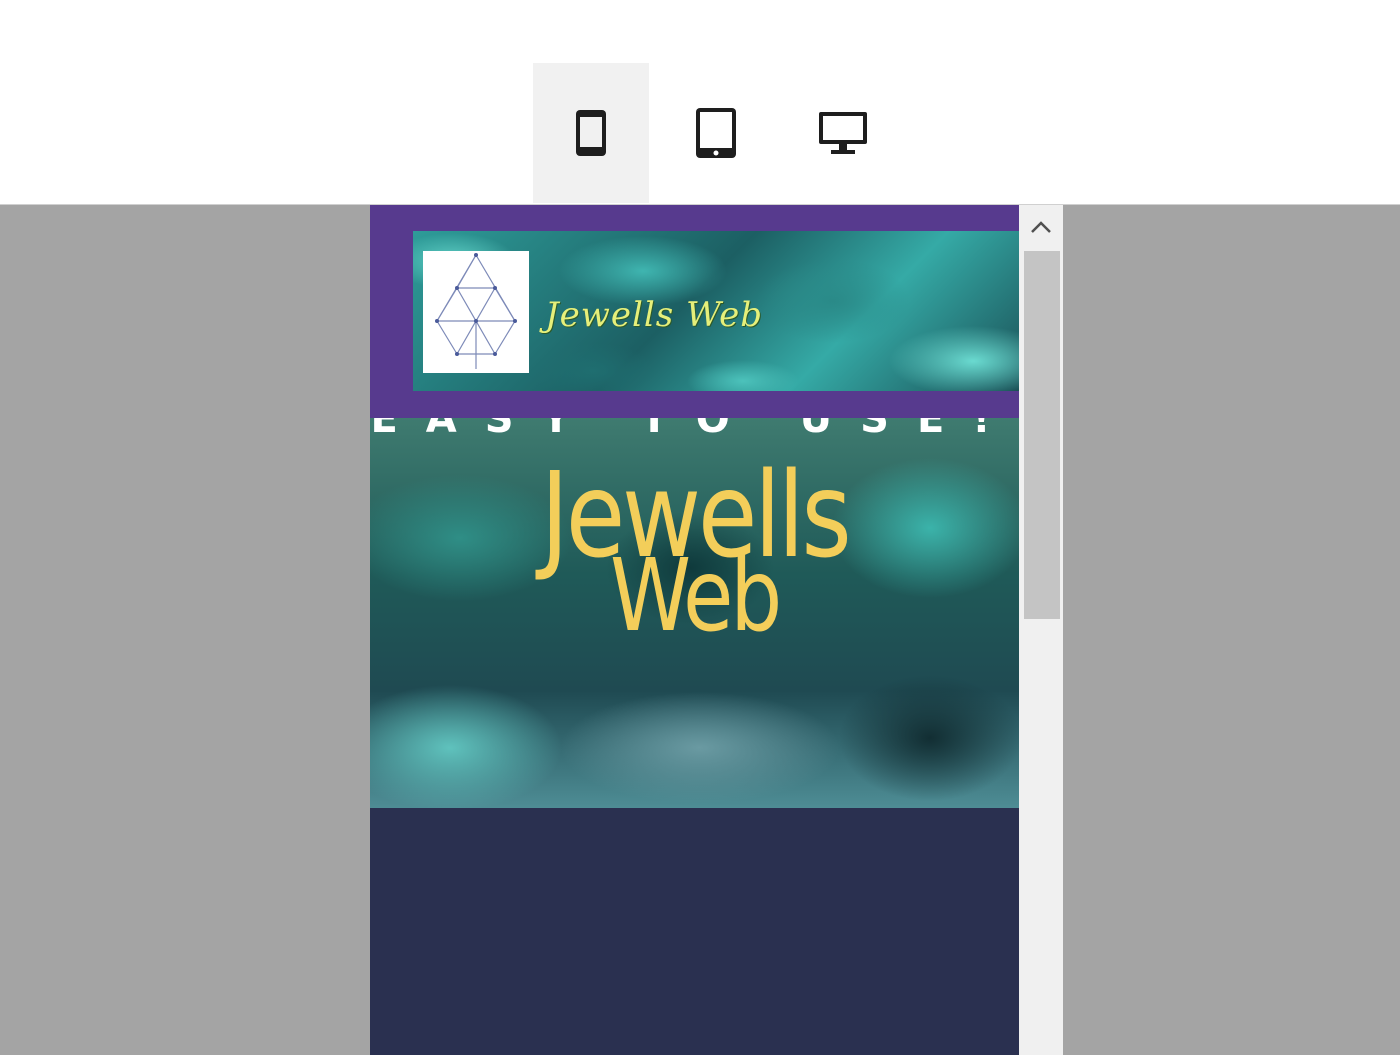  Describe the element at coordinates (694, 931) in the screenshot. I see `footer-section` at that location.